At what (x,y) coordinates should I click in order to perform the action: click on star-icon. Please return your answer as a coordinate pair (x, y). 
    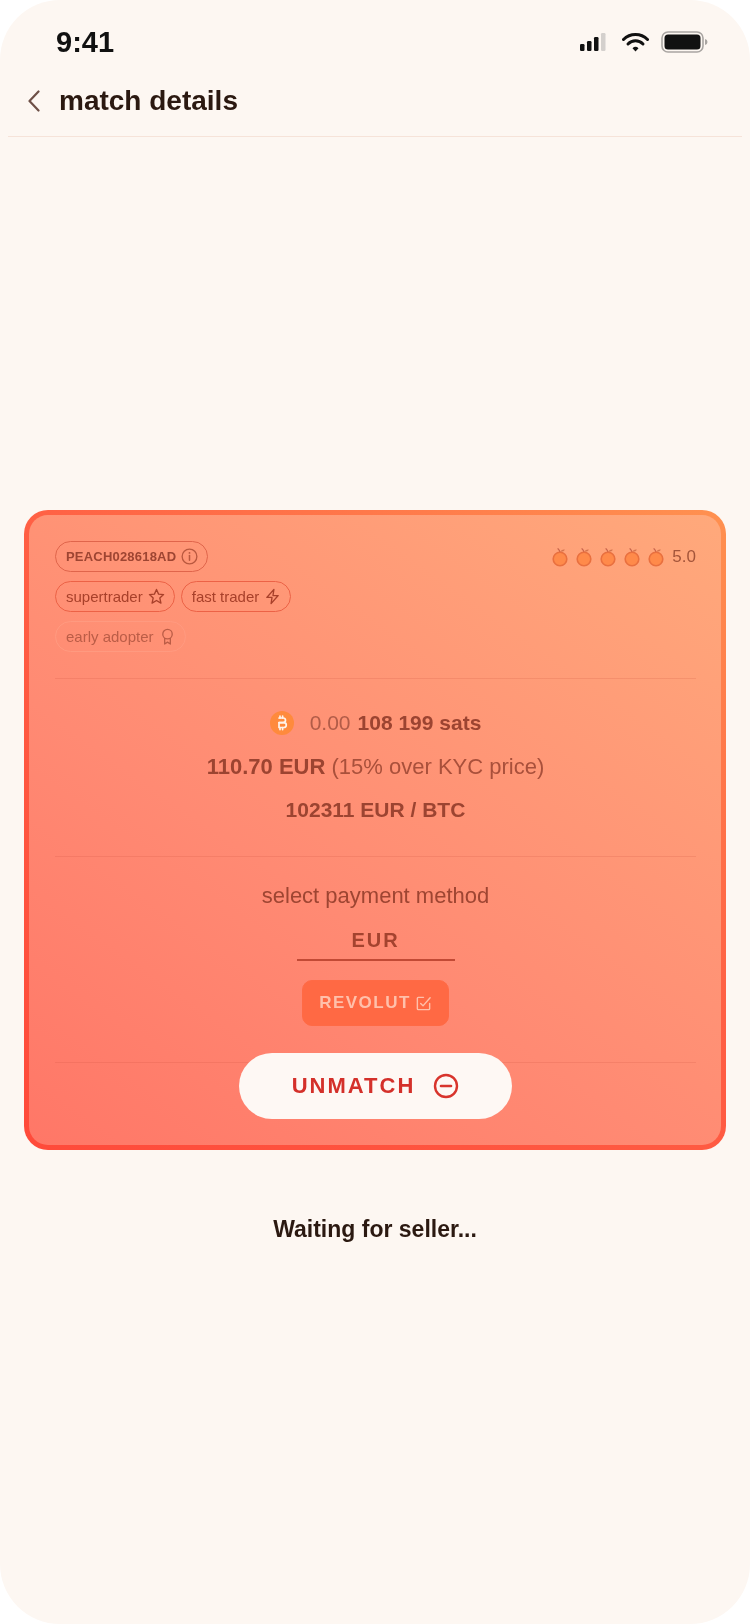
    Looking at the image, I should click on (156, 596).